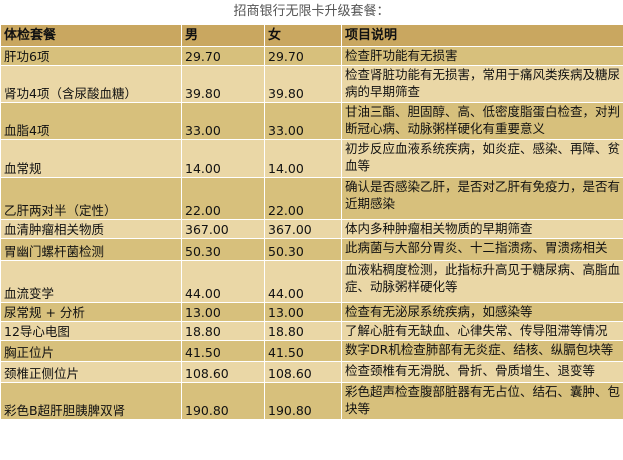 The height and width of the screenshot is (460, 623). Describe the element at coordinates (303, 56) in the screenshot. I see `female-price-cell: 29.70` at that location.